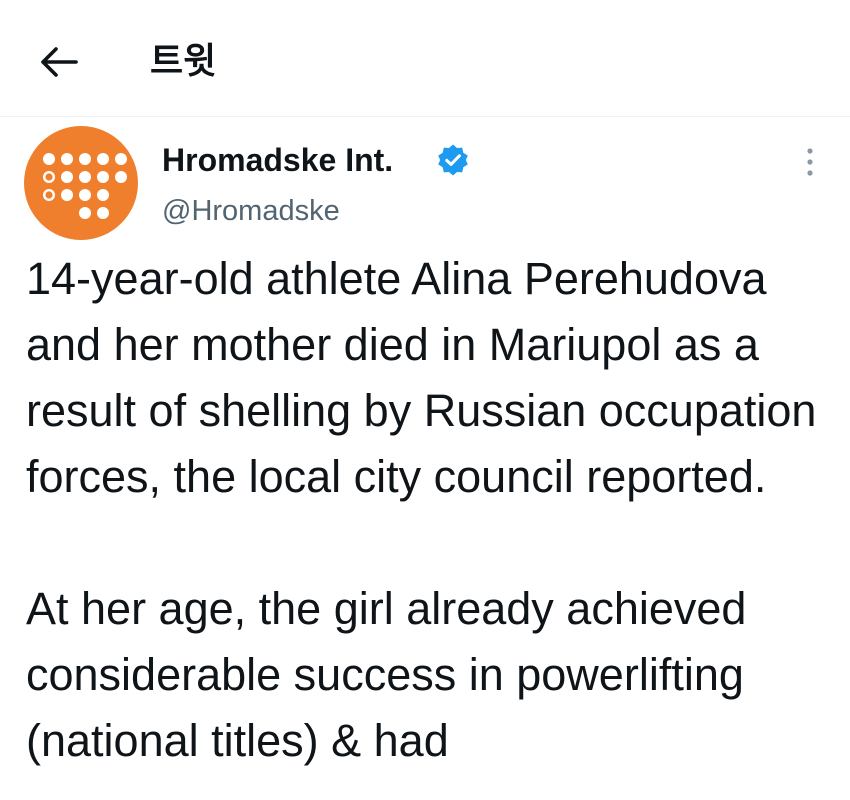  Describe the element at coordinates (277, 160) in the screenshot. I see `author-display-name: Hromadske Int.` at that location.